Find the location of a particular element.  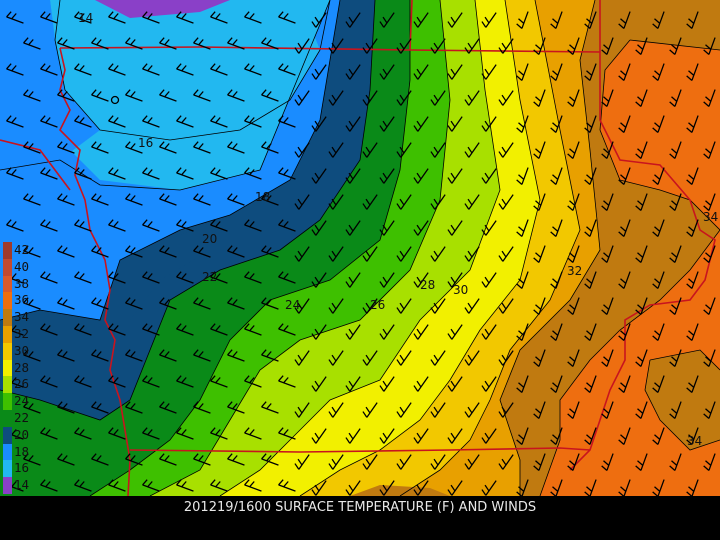

contour-label: 24 is located at coordinates (292, 305).